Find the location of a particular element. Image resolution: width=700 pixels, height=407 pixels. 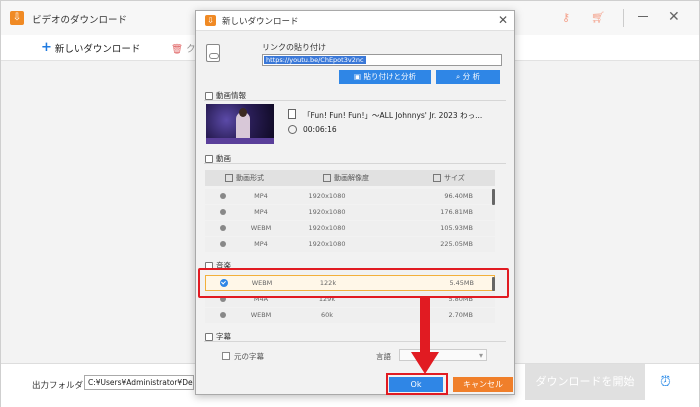

size-column-header: サイズ is located at coordinates (449, 178).